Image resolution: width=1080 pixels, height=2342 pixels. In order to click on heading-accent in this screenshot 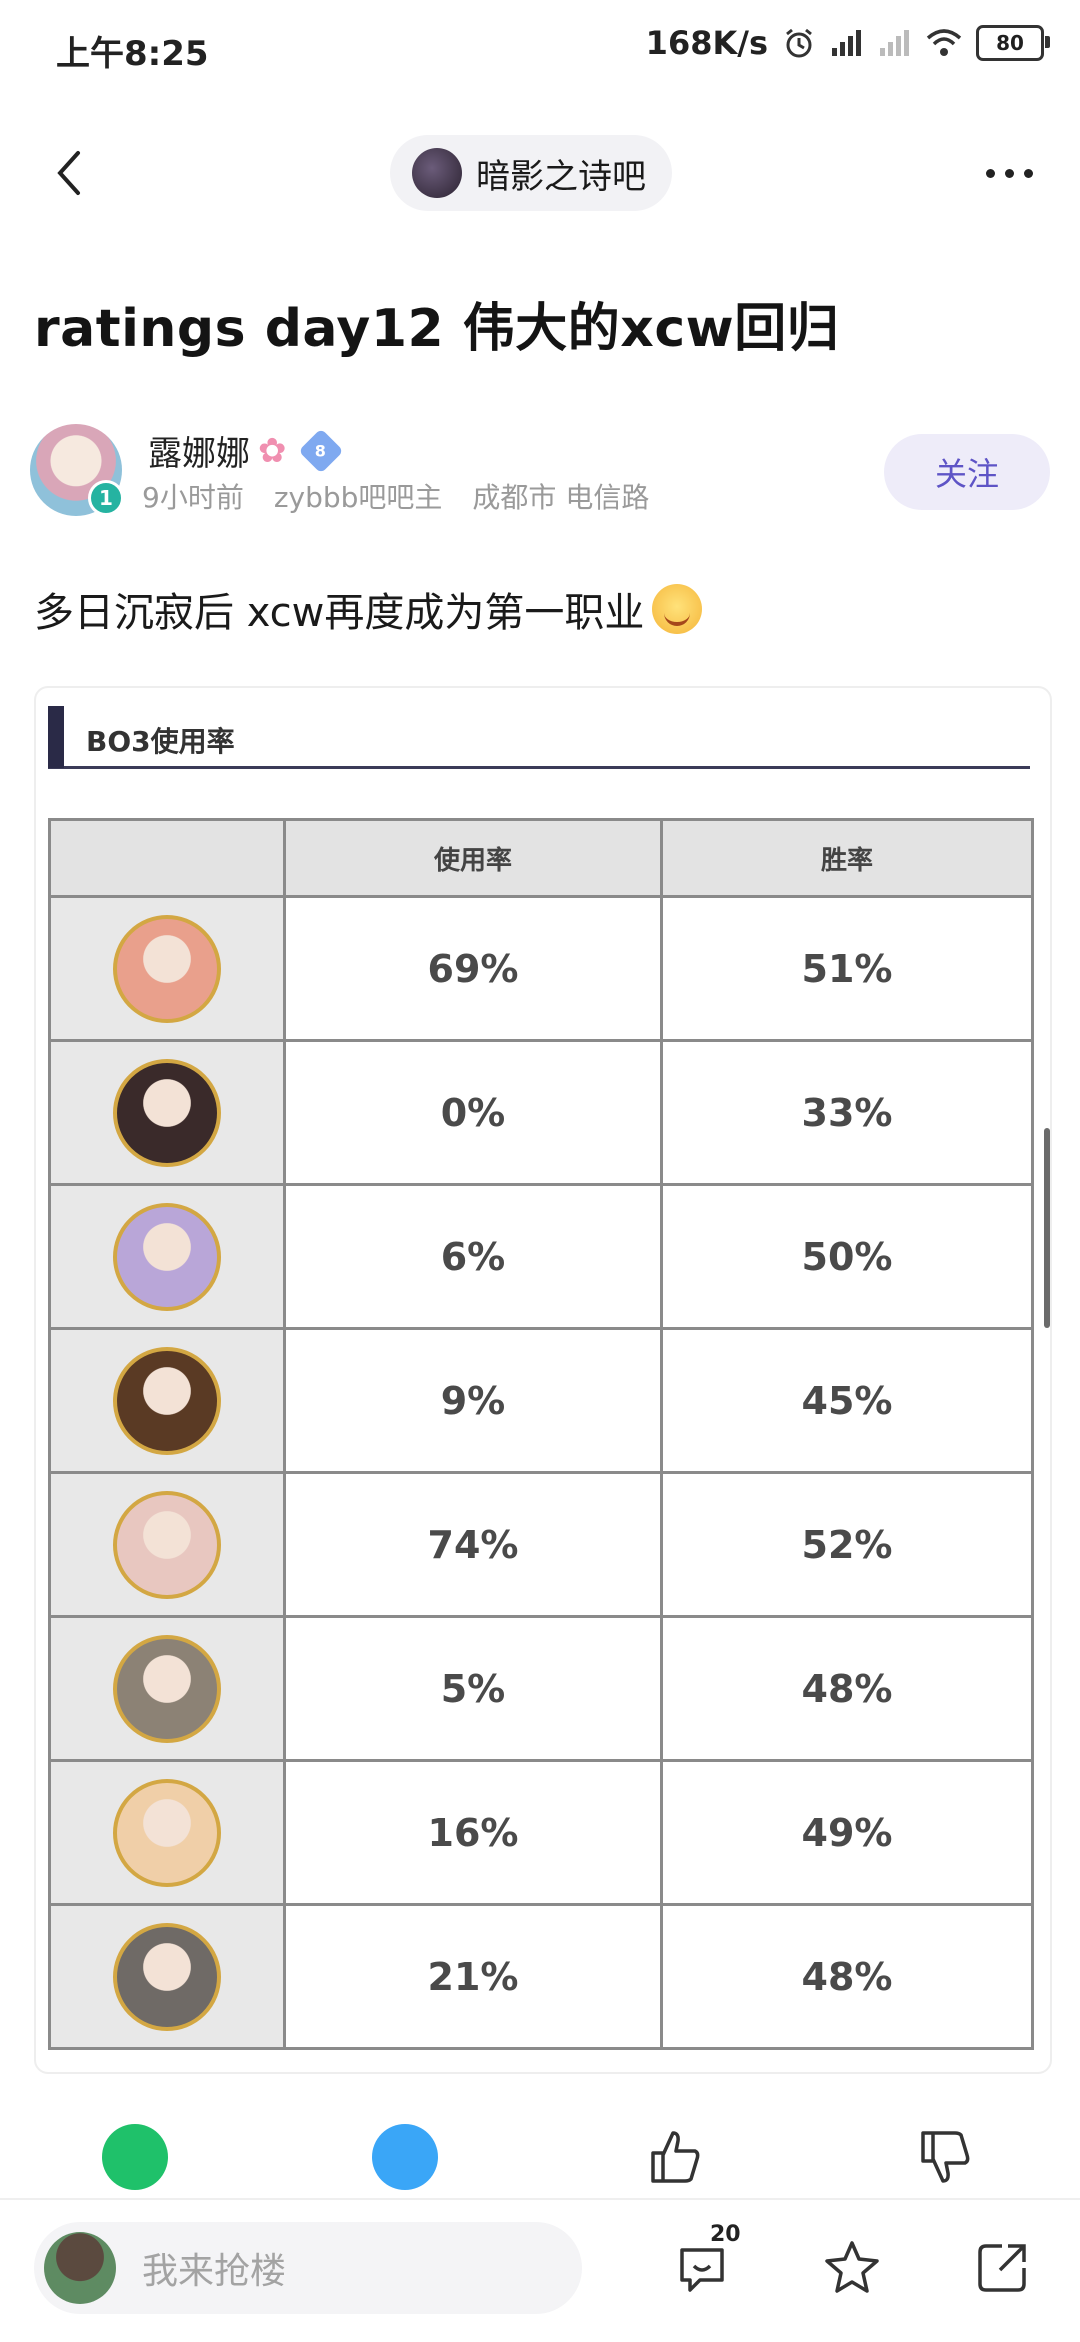, I will do `click(56, 737)`.